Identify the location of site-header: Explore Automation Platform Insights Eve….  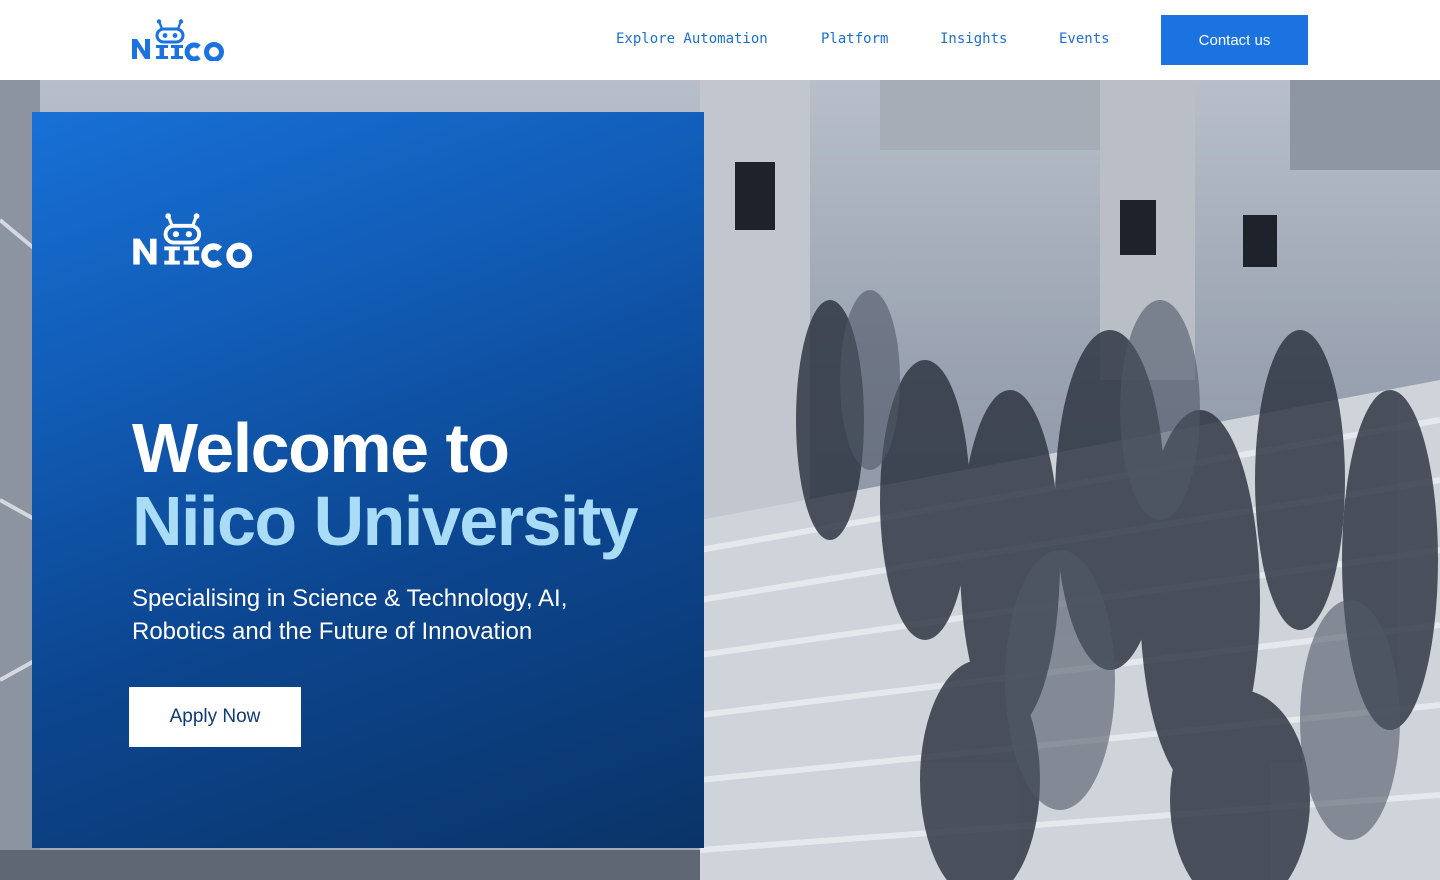
(720, 40).